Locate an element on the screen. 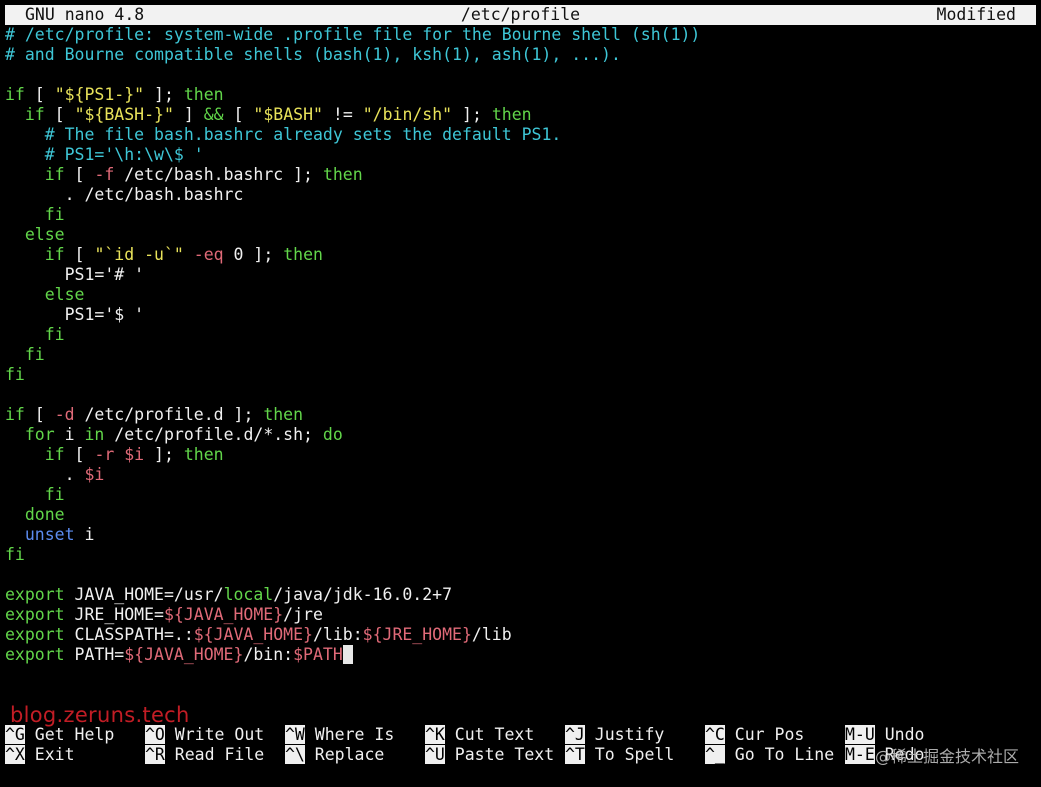 This screenshot has width=1041, height=787. shortcut-cur-pos: ^C Cur Pos is located at coordinates (754, 735).